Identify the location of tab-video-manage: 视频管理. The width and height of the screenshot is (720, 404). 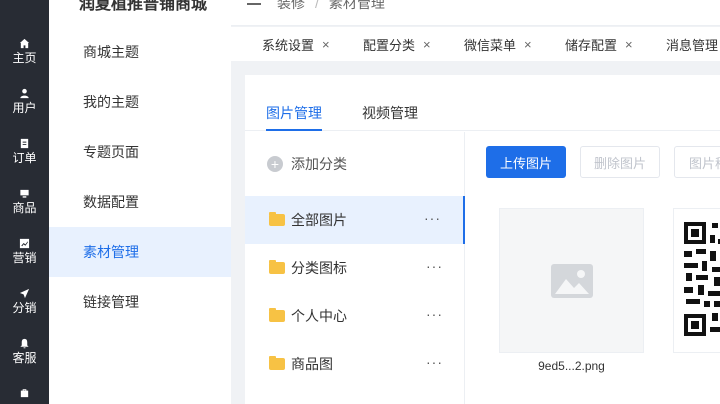
(390, 113).